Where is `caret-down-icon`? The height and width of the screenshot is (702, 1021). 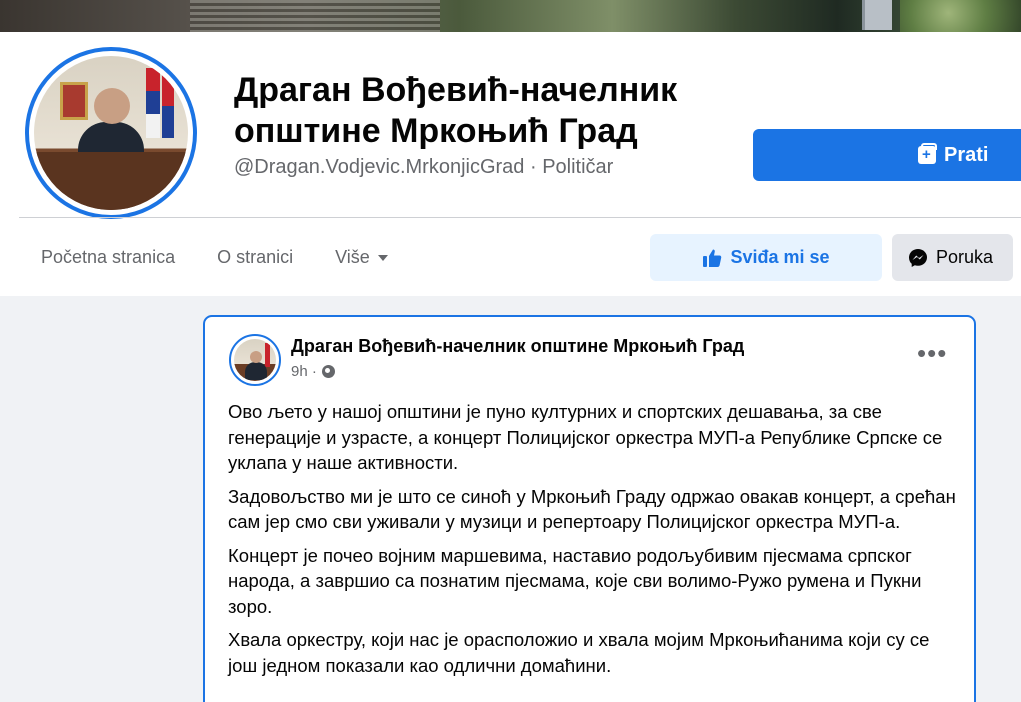
caret-down-icon is located at coordinates (382, 258).